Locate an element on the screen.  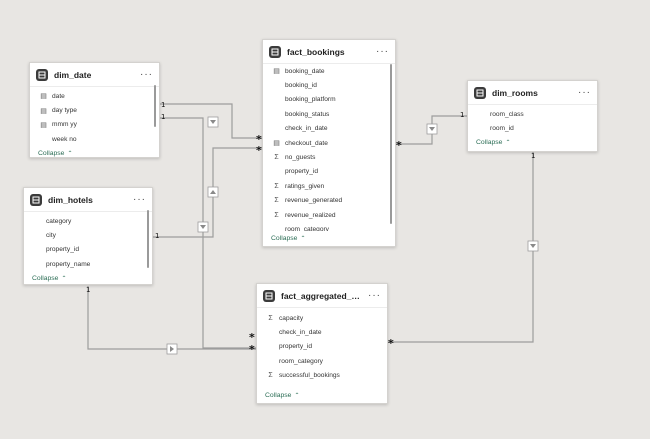
table-header: dim_hotels ··· is located at coordinates (88, 200).